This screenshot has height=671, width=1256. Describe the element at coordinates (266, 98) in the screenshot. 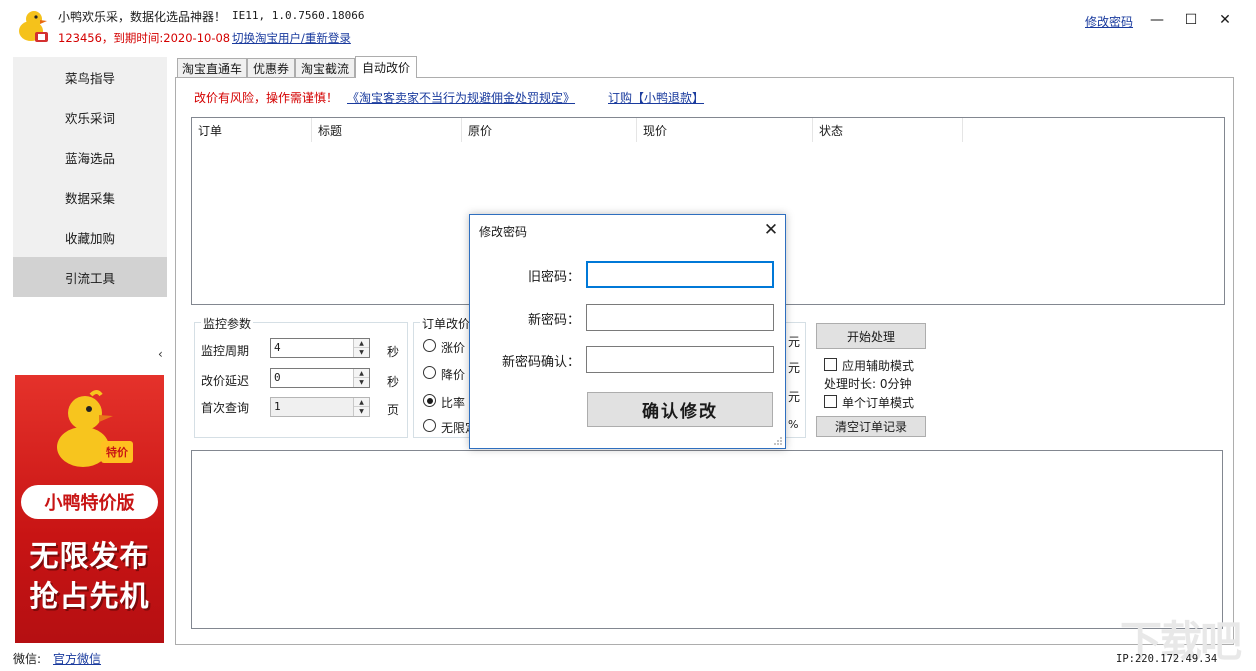

I see `risk-warning: 改价有风险，操作需谨慎！` at that location.